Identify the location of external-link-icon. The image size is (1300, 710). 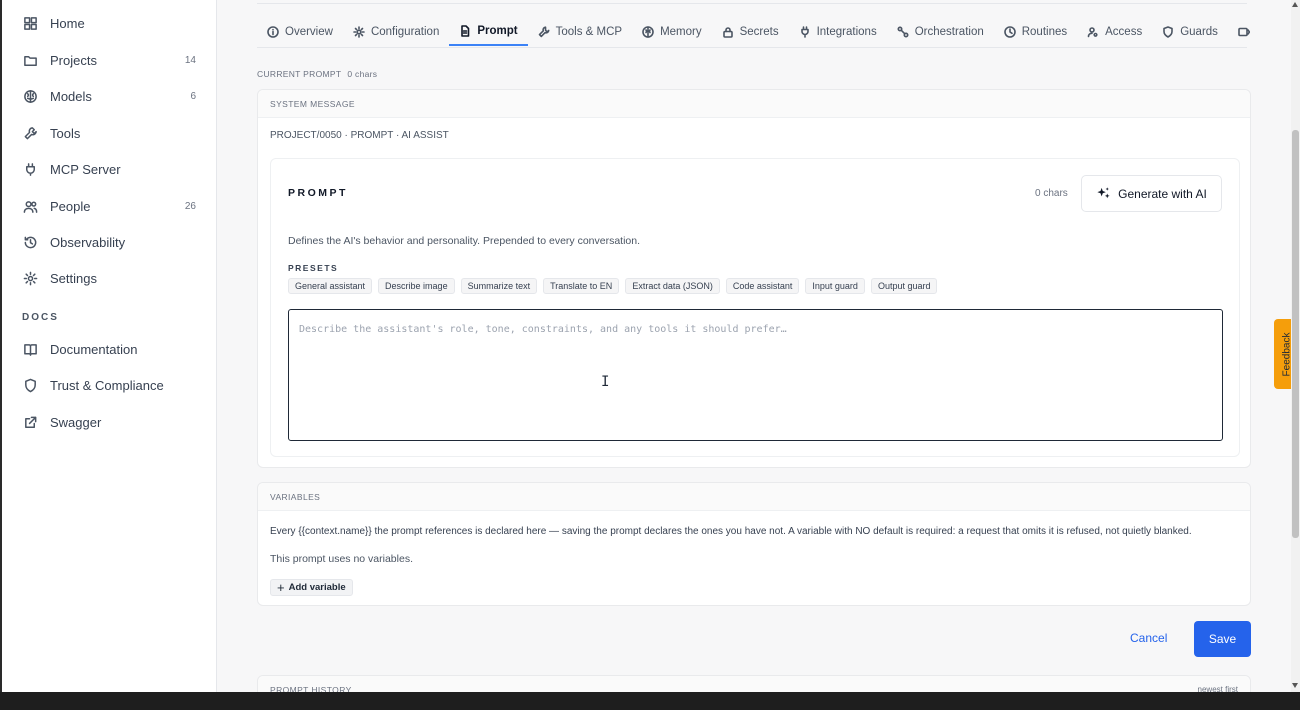
(30, 422).